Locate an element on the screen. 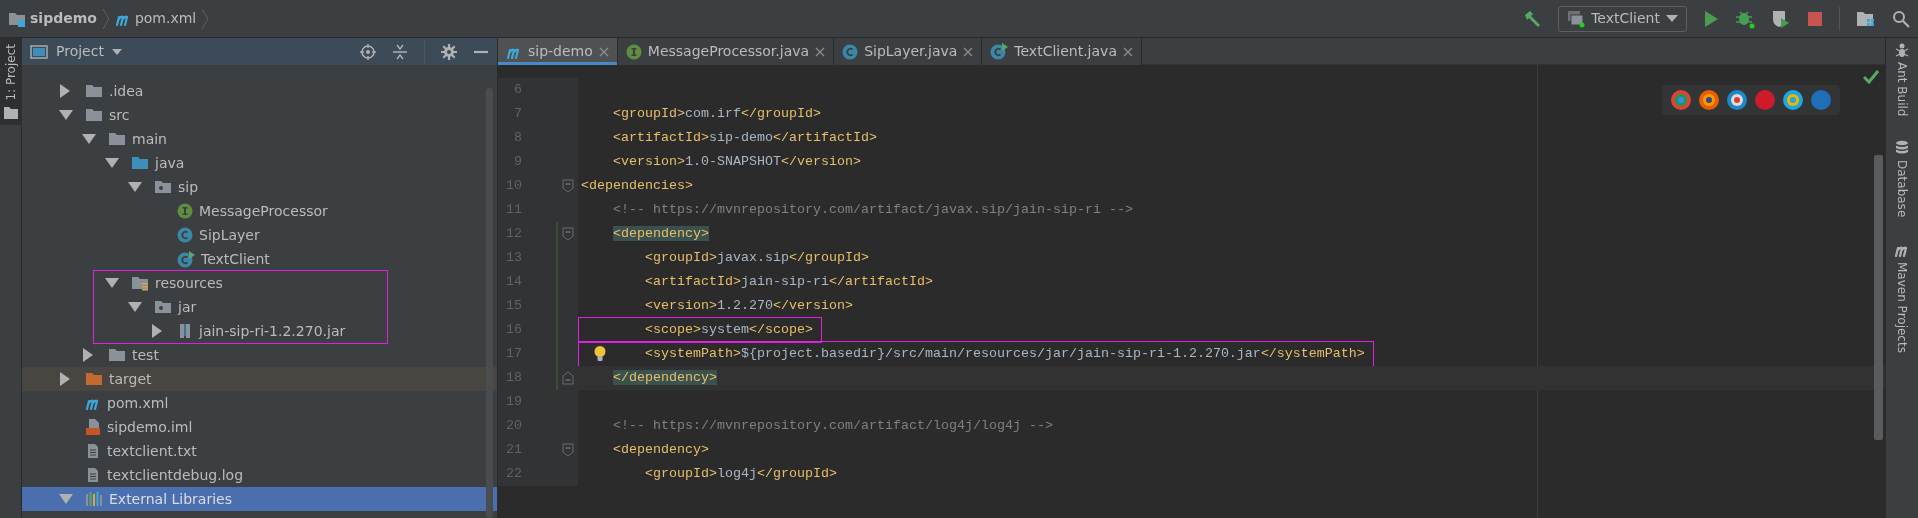 The height and width of the screenshot is (518, 1918). tree-item: textclient.txt is located at coordinates (259, 451).